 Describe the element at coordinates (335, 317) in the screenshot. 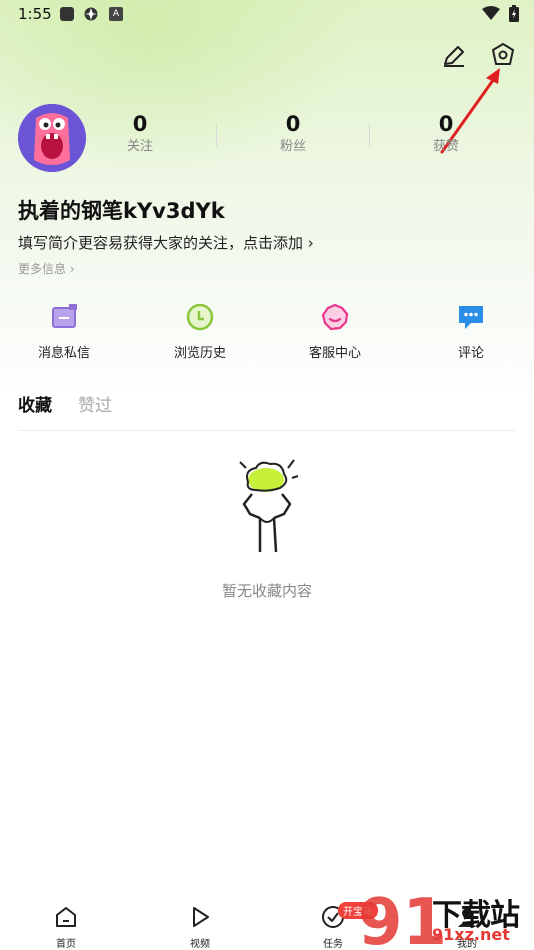

I see `service-face-icon` at that location.